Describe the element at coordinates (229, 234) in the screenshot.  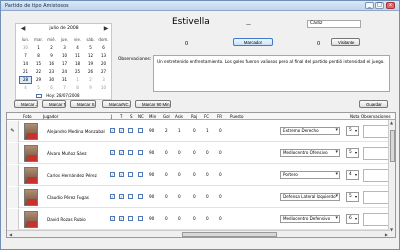
I see `horizontal-scroll-thumb` at that location.